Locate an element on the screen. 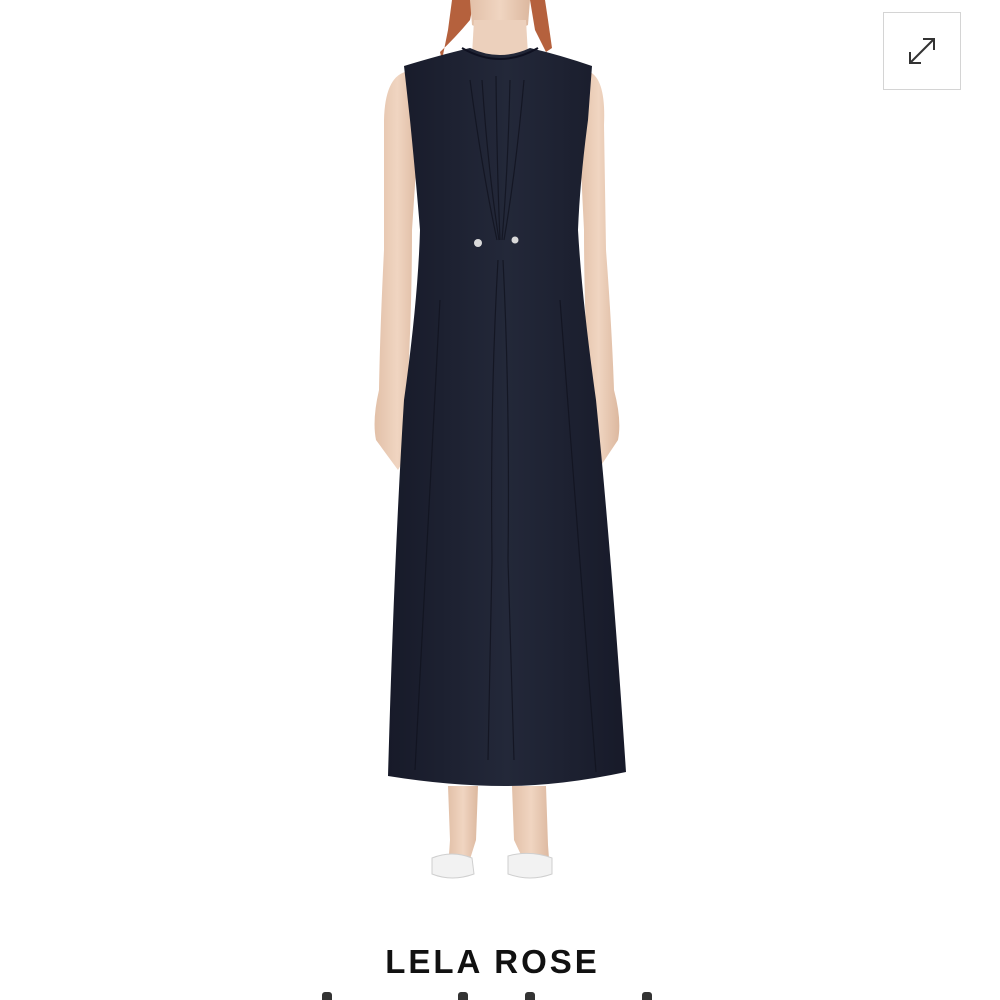  expand-arrows-icon is located at coordinates (922, 51).